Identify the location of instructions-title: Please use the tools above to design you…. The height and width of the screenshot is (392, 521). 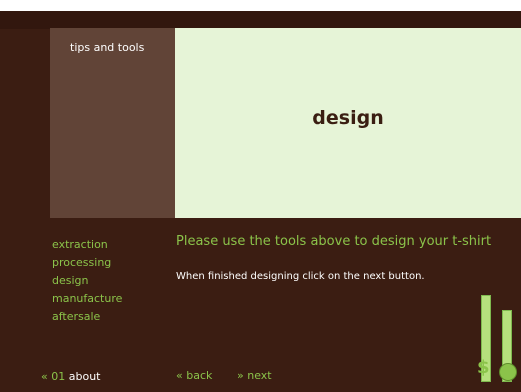
(334, 241).